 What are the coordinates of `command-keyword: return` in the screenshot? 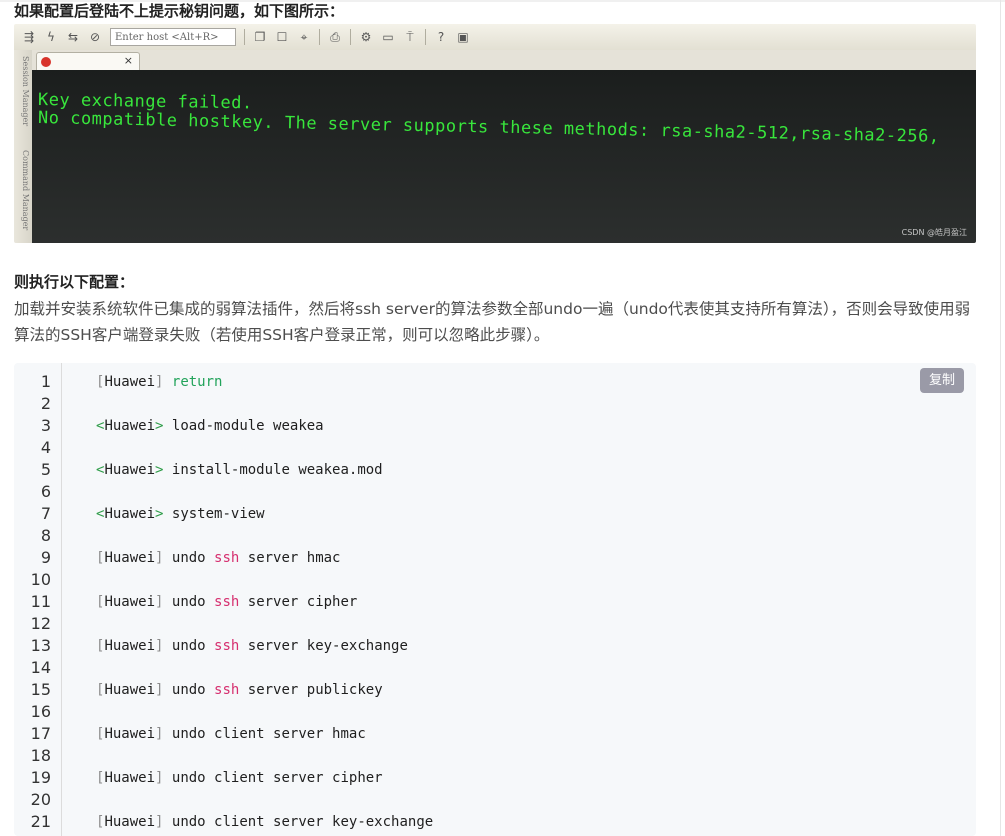 It's located at (197, 382).